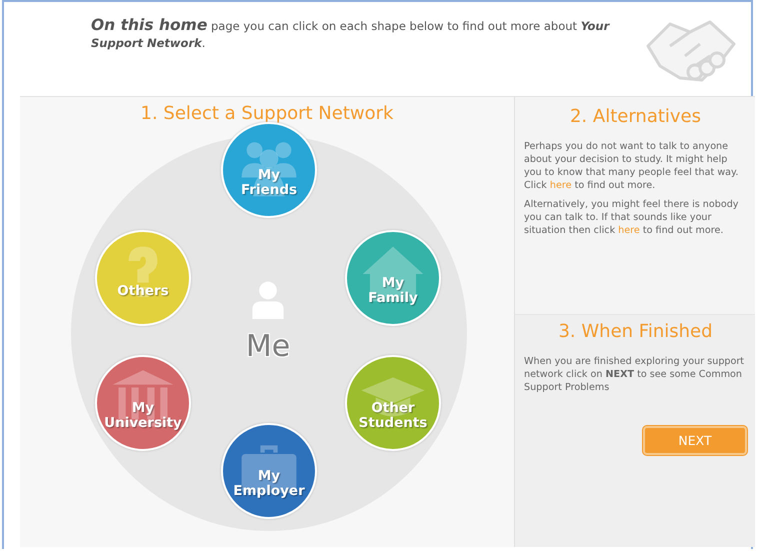 This screenshot has height=551, width=757. Describe the element at coordinates (351, 34) in the screenshot. I see `intro-text: On this home page you can click on each shape below to find out more about Your Support Network.` at that location.